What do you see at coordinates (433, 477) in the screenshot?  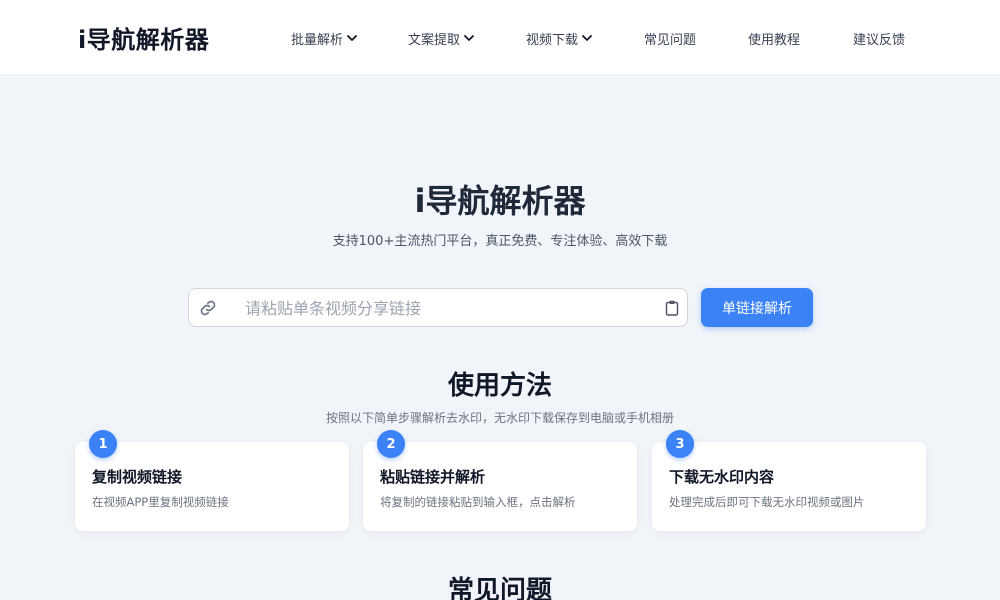 I see `step-title: 粘贴链接并解析` at bounding box center [433, 477].